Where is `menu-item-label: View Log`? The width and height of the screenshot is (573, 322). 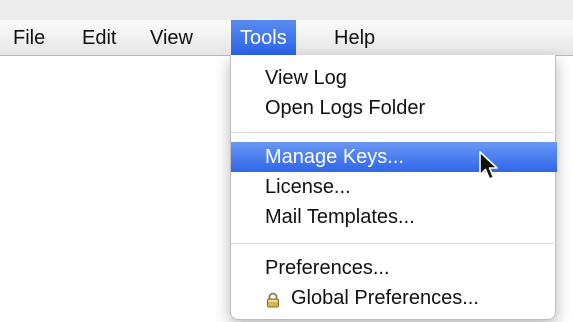
menu-item-label: View Log is located at coordinates (306, 78).